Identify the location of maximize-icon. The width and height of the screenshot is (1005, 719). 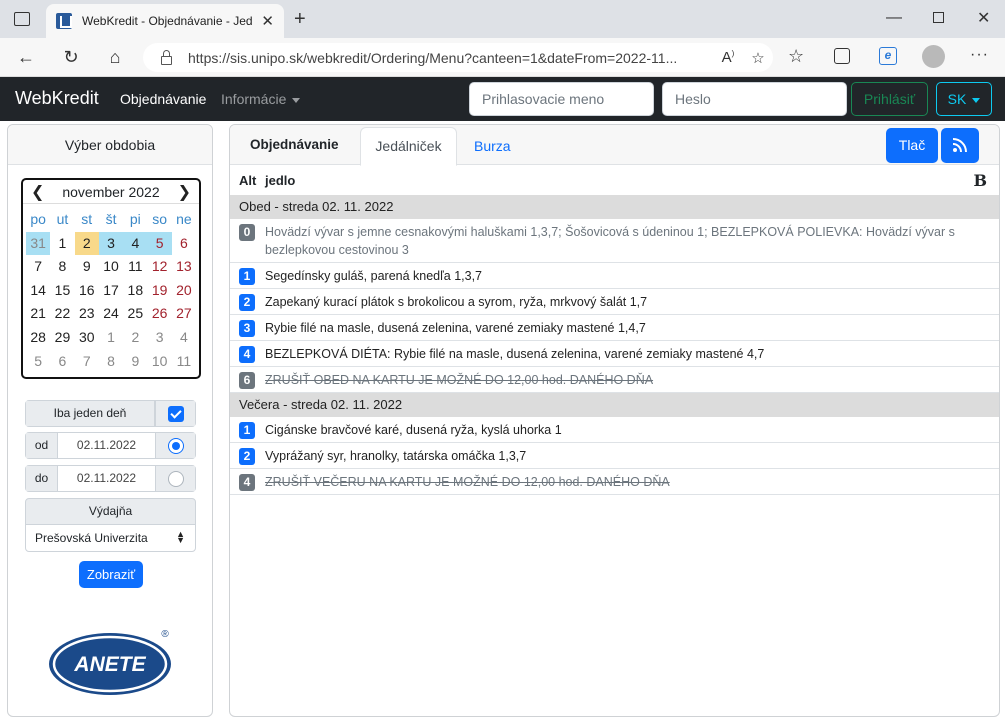
(938, 17).